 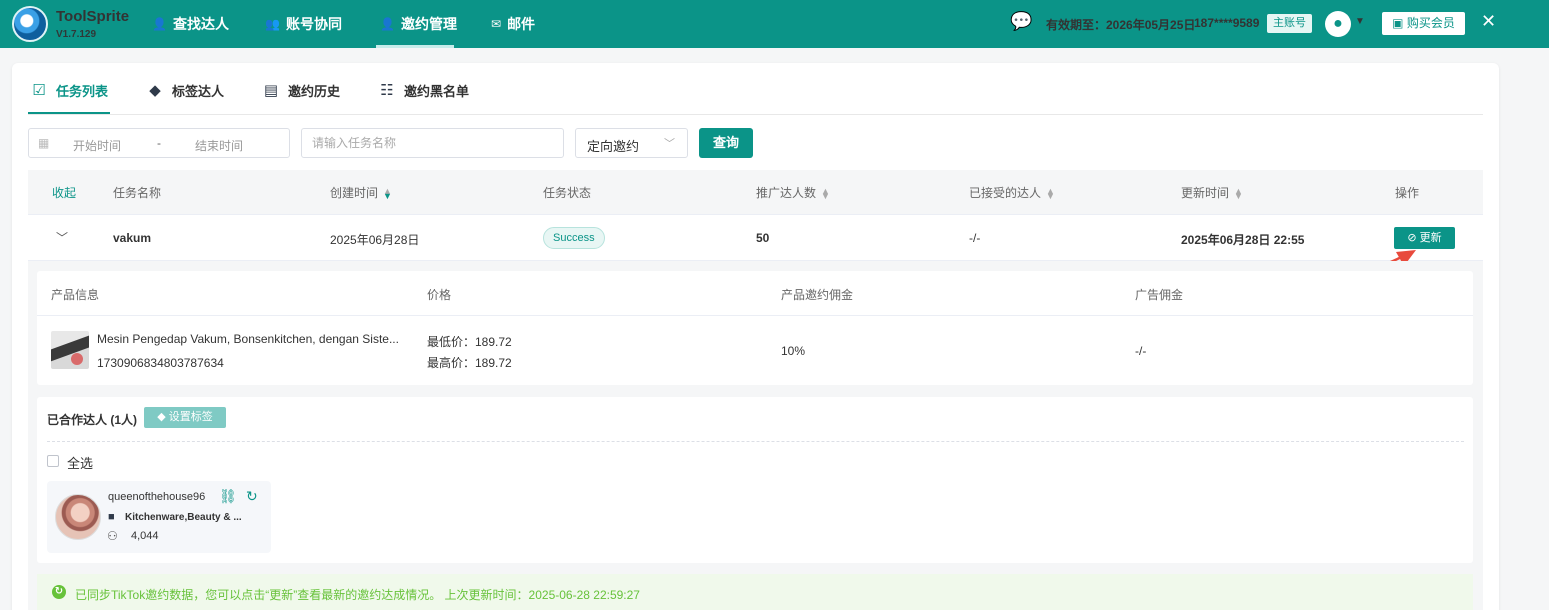 I want to click on history-icon: ↻, so click(x=252, y=496).